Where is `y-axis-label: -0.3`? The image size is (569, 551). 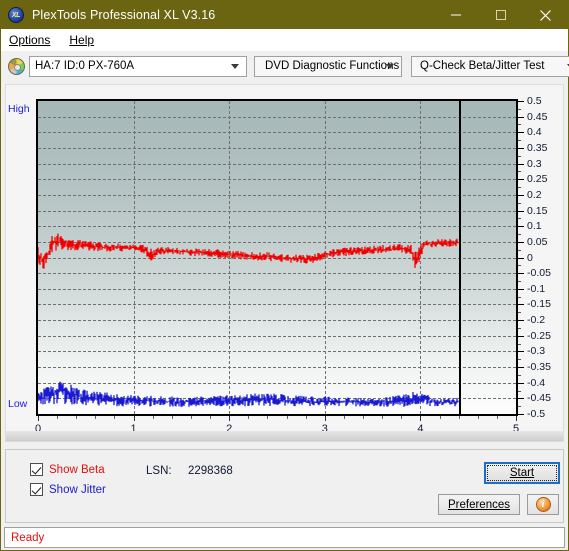 y-axis-label: -0.3 is located at coordinates (536, 351).